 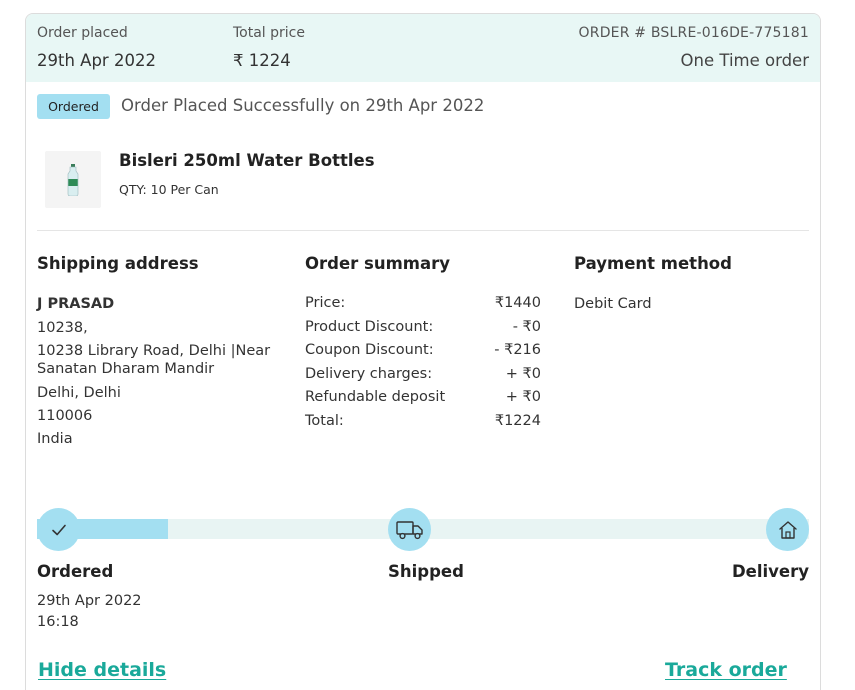 I want to click on summary-label: Delivery charges:, so click(x=369, y=374).